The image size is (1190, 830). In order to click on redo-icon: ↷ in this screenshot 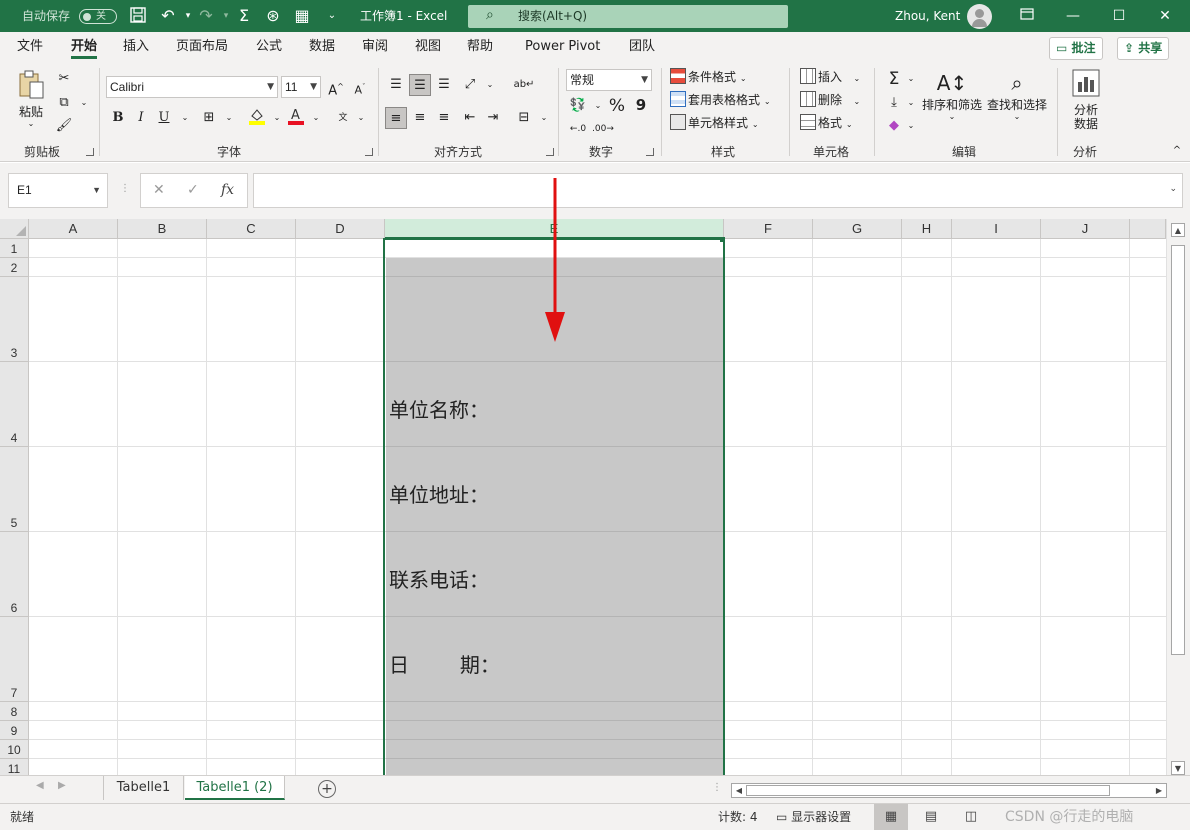, I will do `click(206, 16)`.